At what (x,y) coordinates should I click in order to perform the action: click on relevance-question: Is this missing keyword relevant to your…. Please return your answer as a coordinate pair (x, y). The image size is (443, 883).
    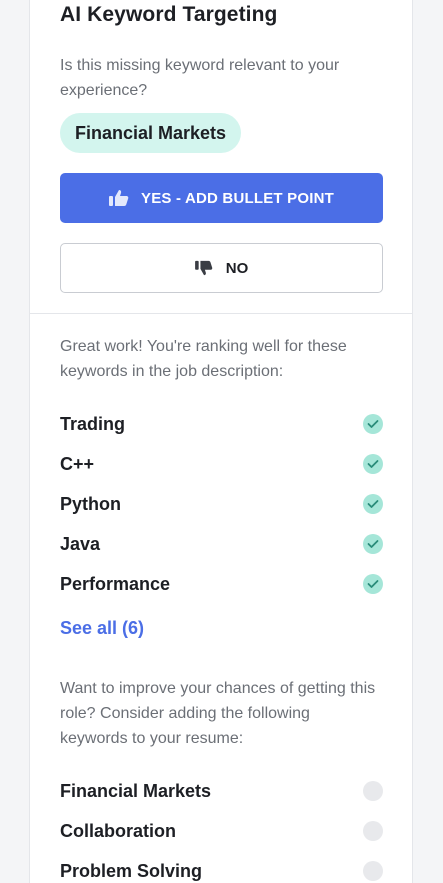
    Looking at the image, I should click on (200, 78).